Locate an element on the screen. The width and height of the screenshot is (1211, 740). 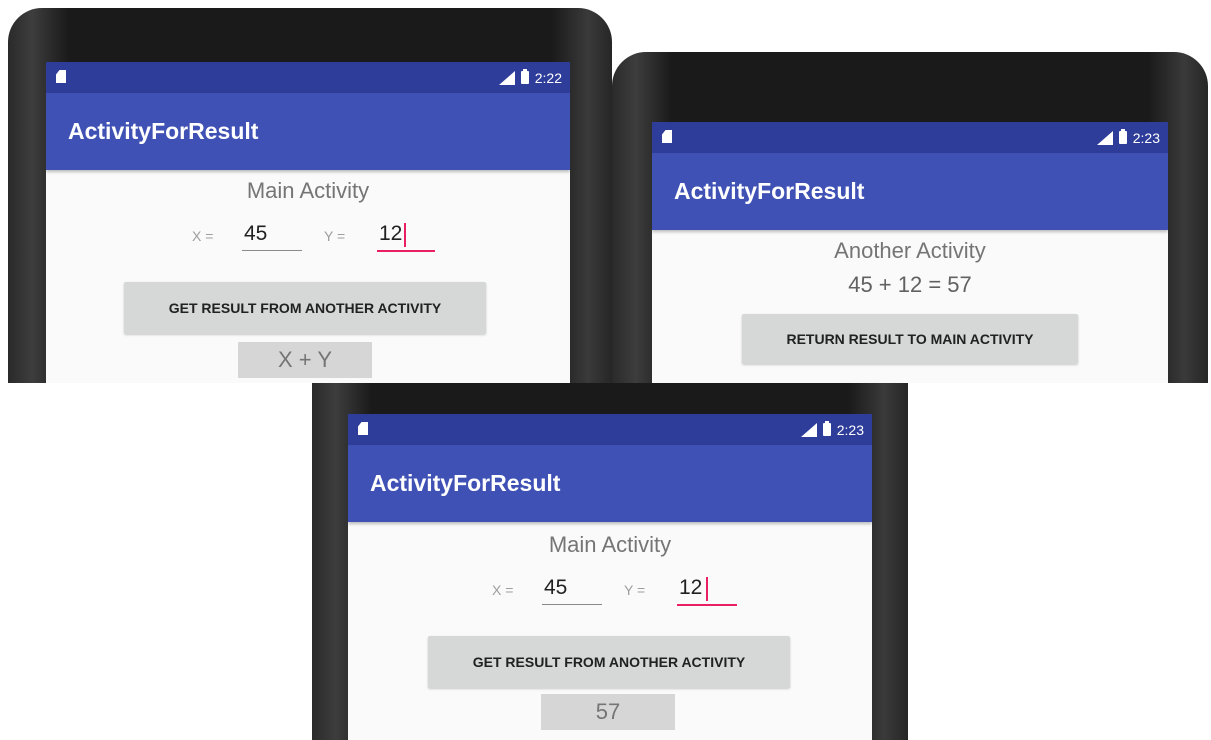
status-bar: 2:22 is located at coordinates (308, 77).